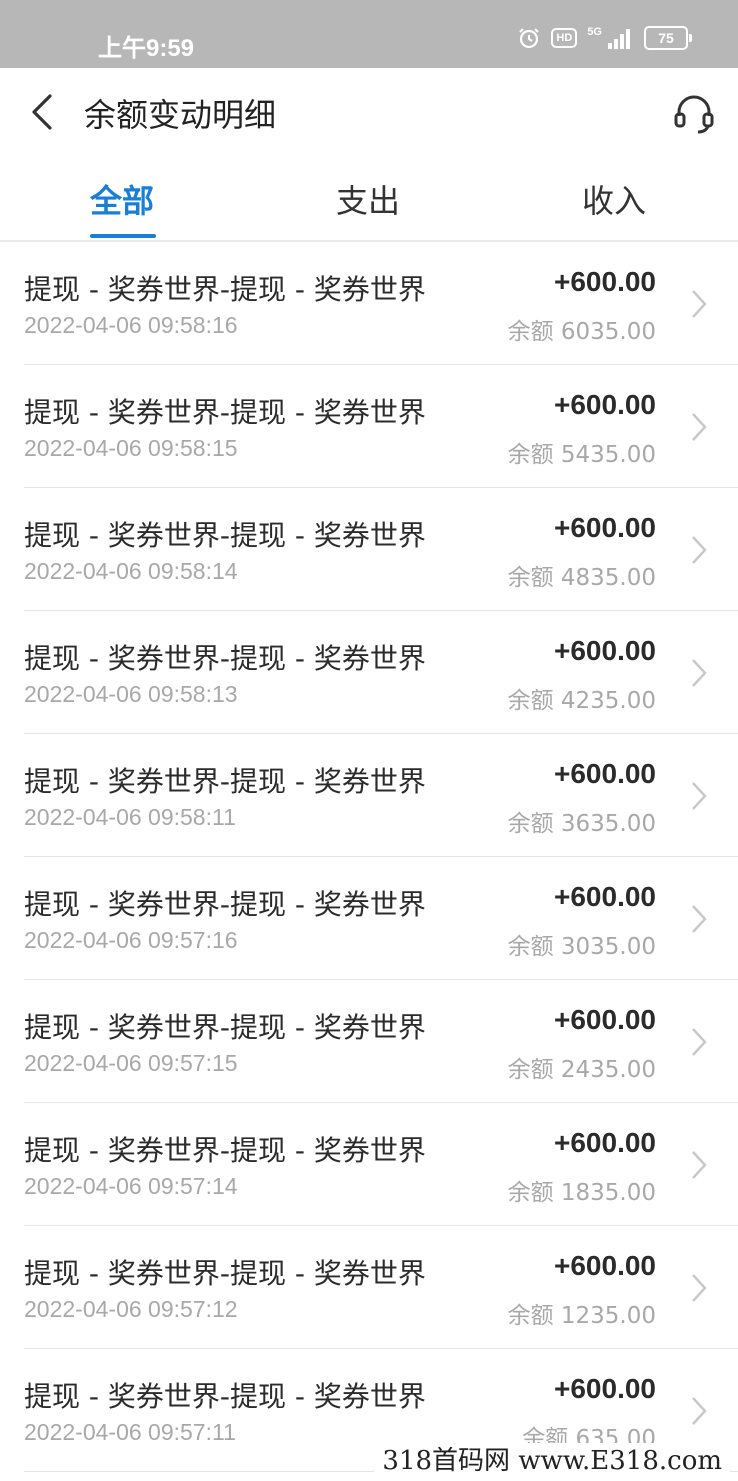 This screenshot has width=738, height=1481. Describe the element at coordinates (581, 947) in the screenshot. I see `item-balance: 余额 3035.00` at that location.